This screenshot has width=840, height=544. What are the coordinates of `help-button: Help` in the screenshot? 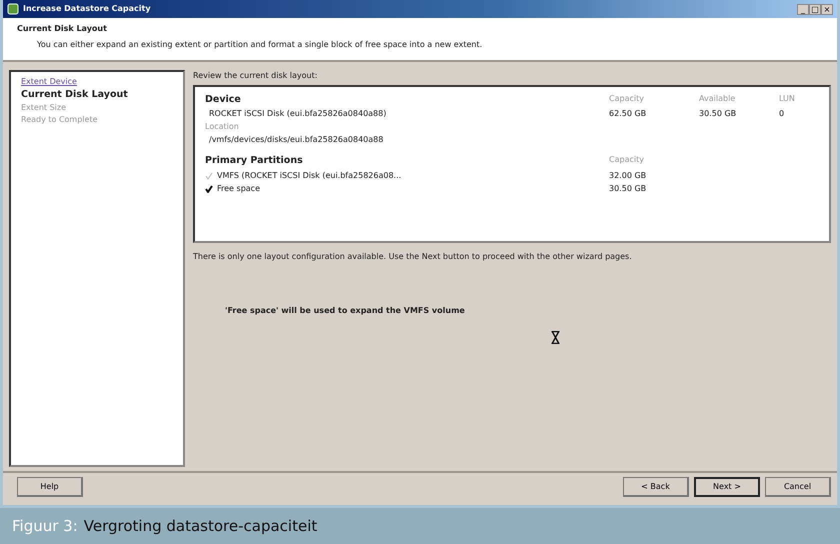 It's located at (50, 487).